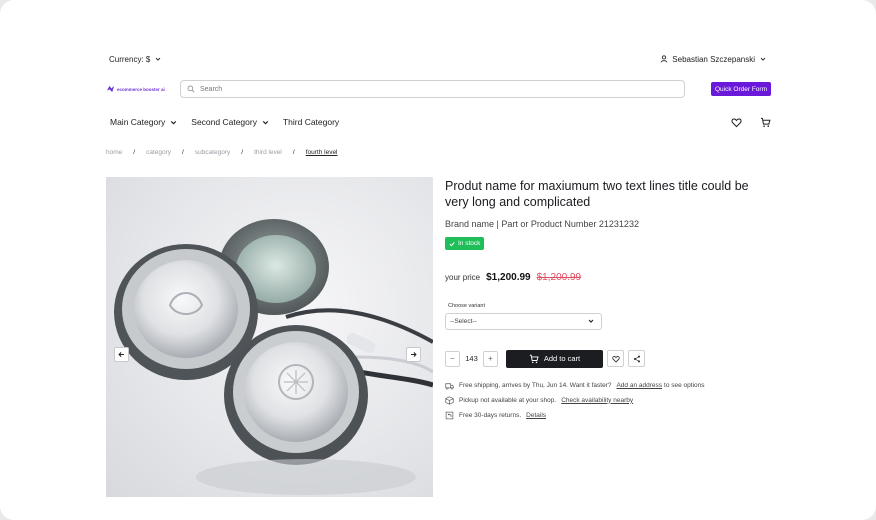  I want to click on header-icons, so click(751, 122).